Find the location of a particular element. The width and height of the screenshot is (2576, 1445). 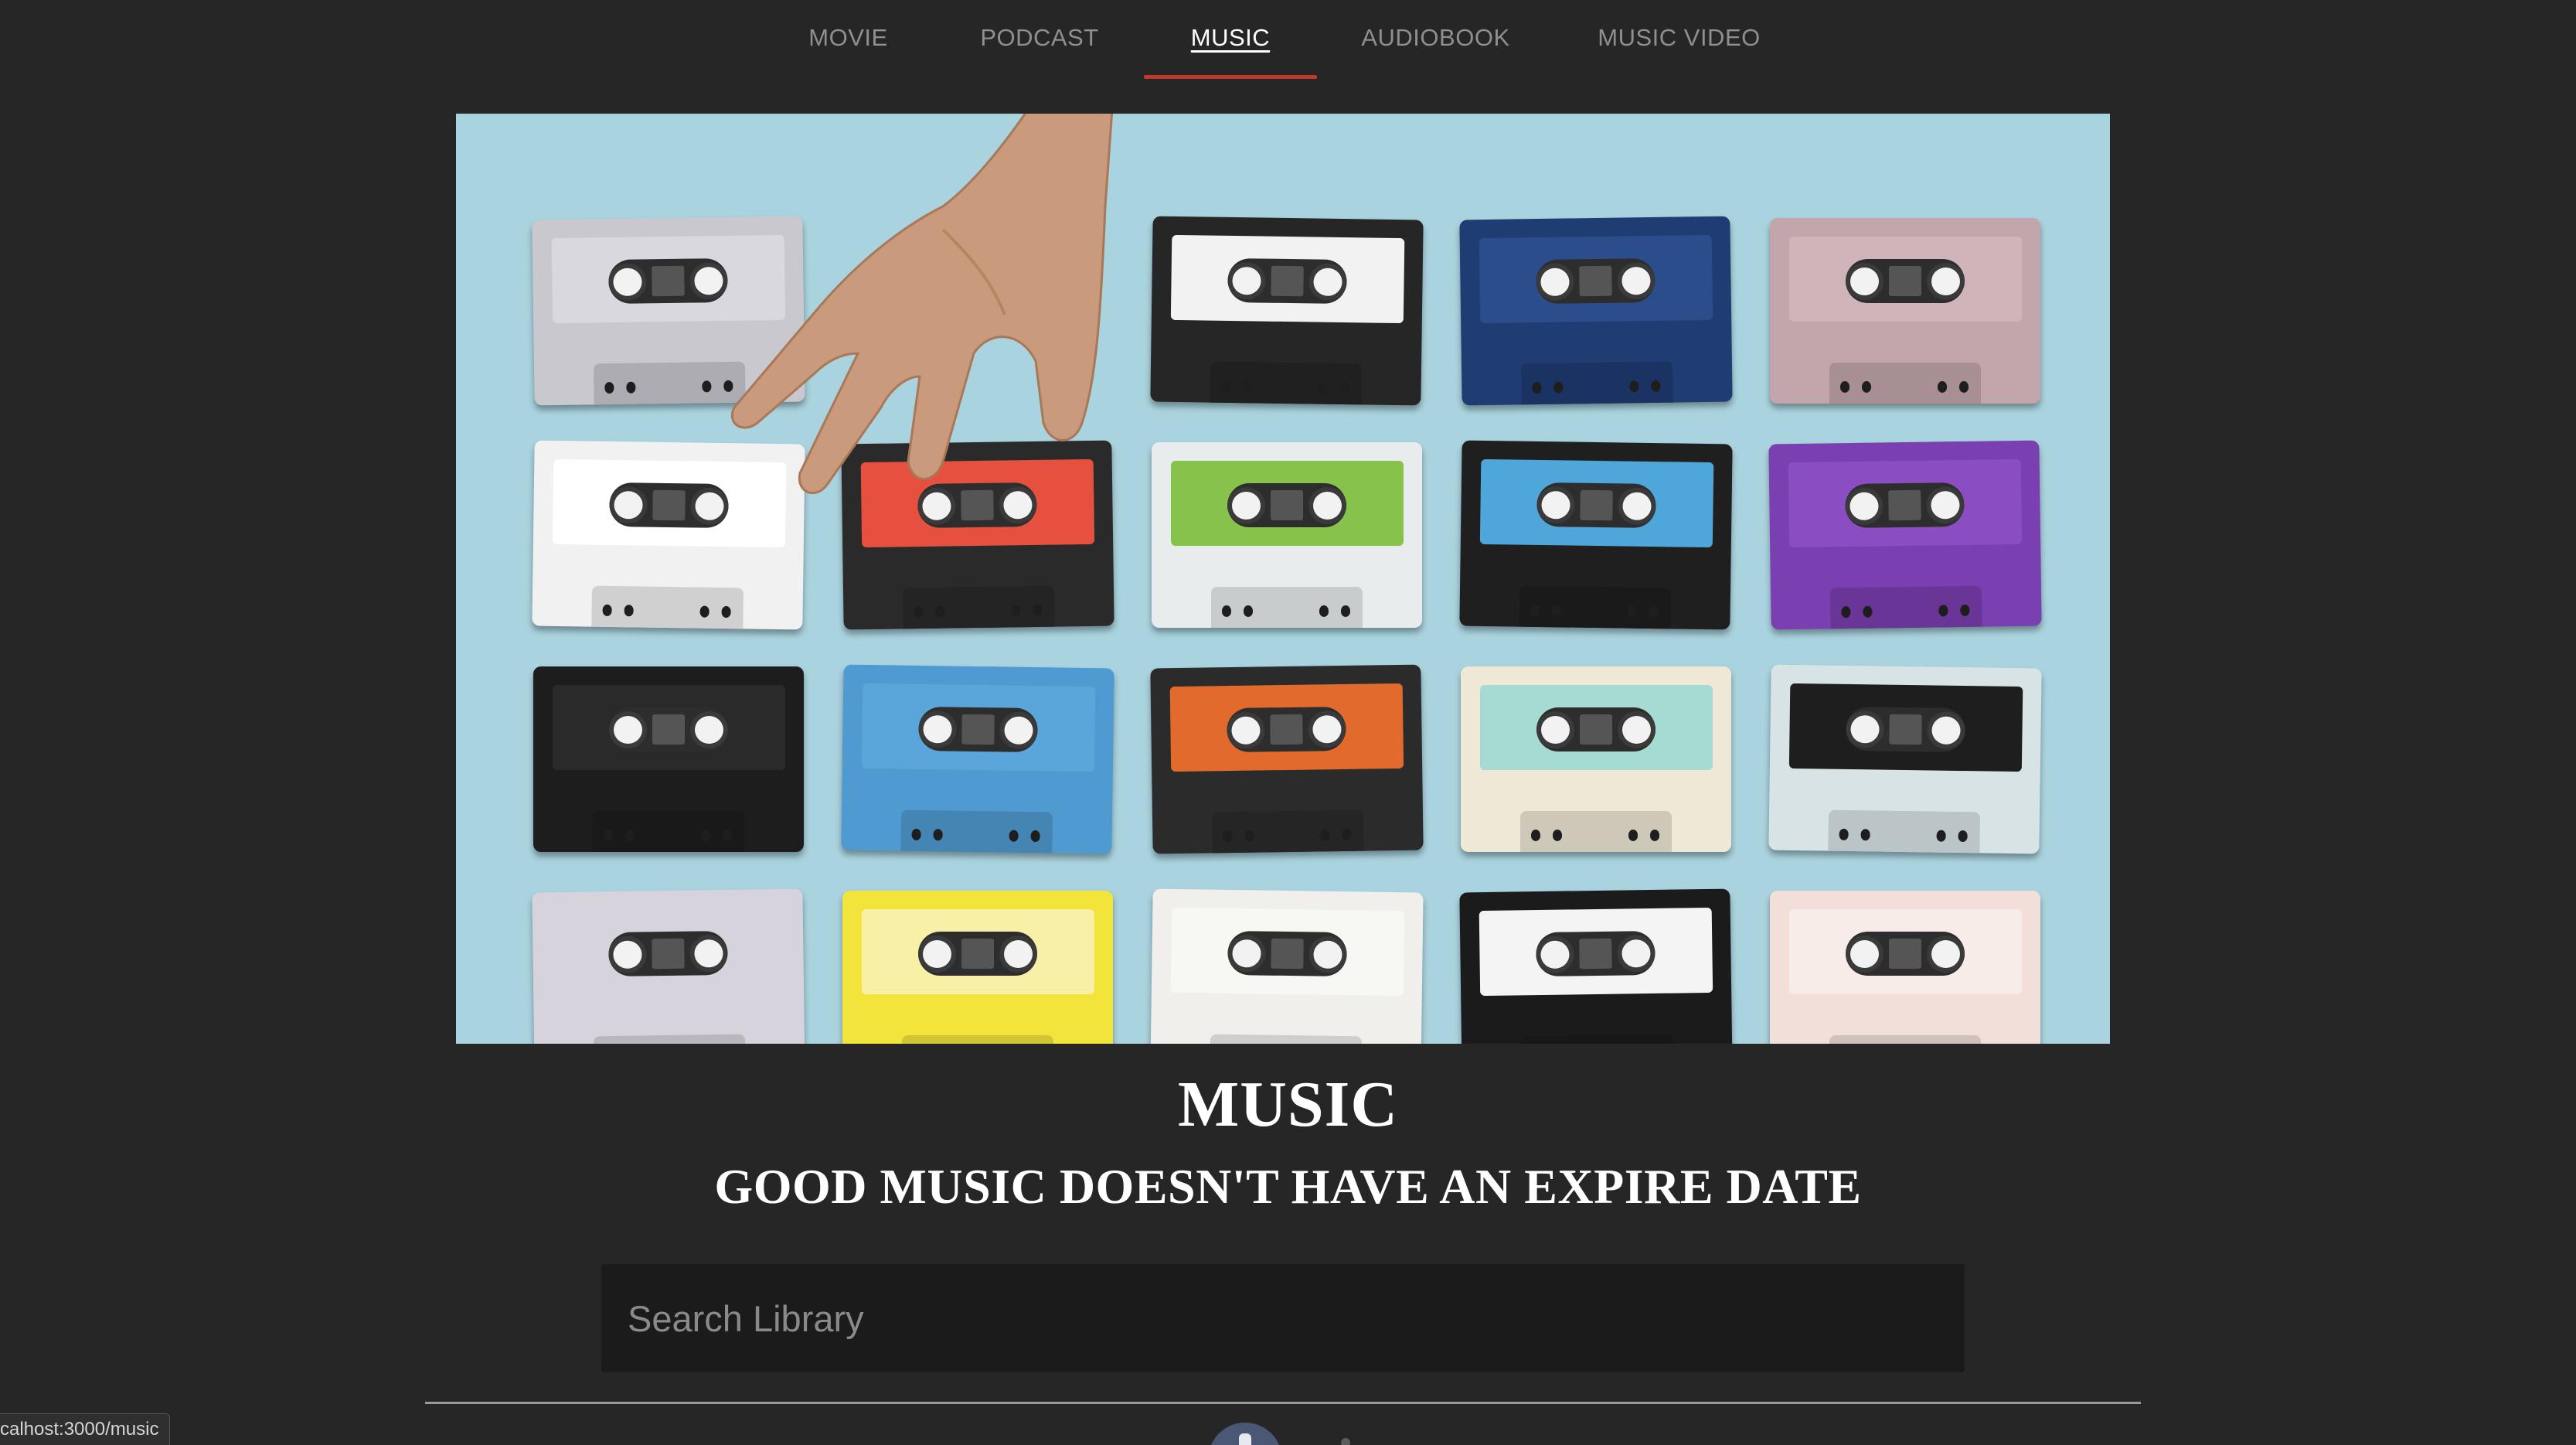

search-box is located at coordinates (1283, 1318).